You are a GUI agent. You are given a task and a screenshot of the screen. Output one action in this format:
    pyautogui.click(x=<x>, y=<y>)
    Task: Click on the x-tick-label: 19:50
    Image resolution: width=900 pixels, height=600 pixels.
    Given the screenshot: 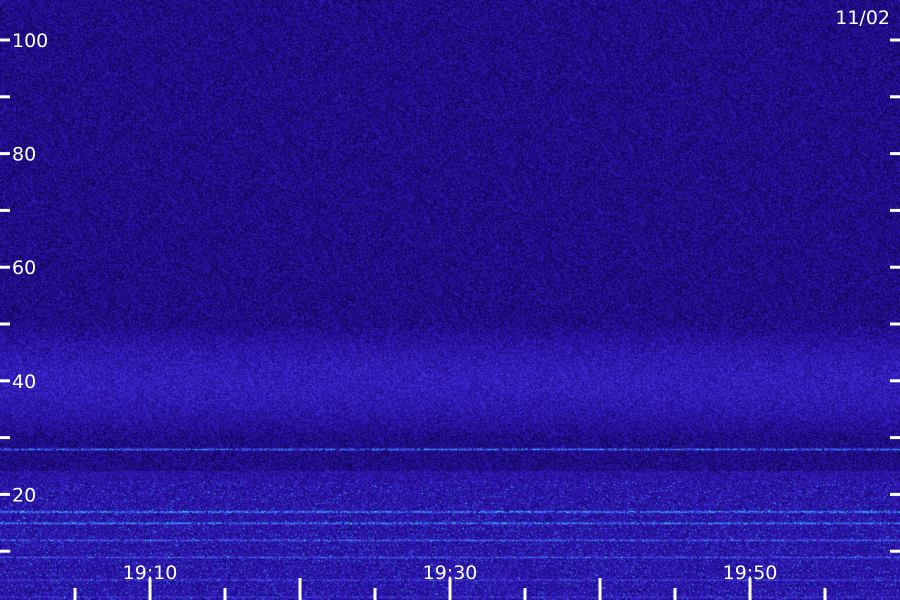 What is the action you would take?
    pyautogui.click(x=750, y=573)
    